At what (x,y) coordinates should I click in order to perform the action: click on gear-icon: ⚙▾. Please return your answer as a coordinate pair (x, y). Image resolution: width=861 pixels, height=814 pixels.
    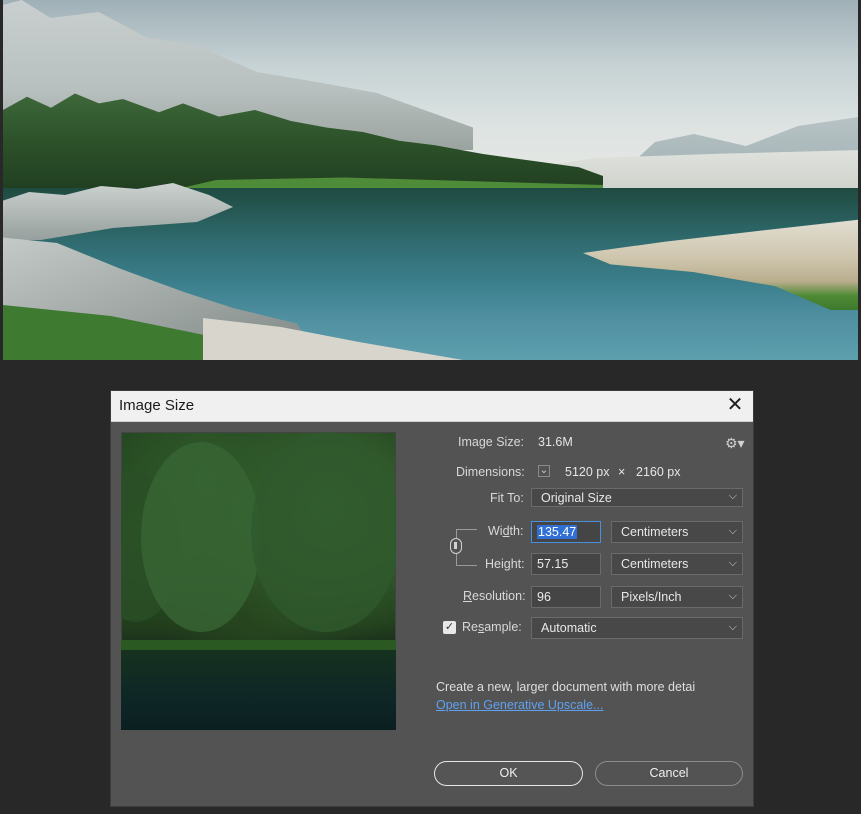
    Looking at the image, I should click on (735, 443).